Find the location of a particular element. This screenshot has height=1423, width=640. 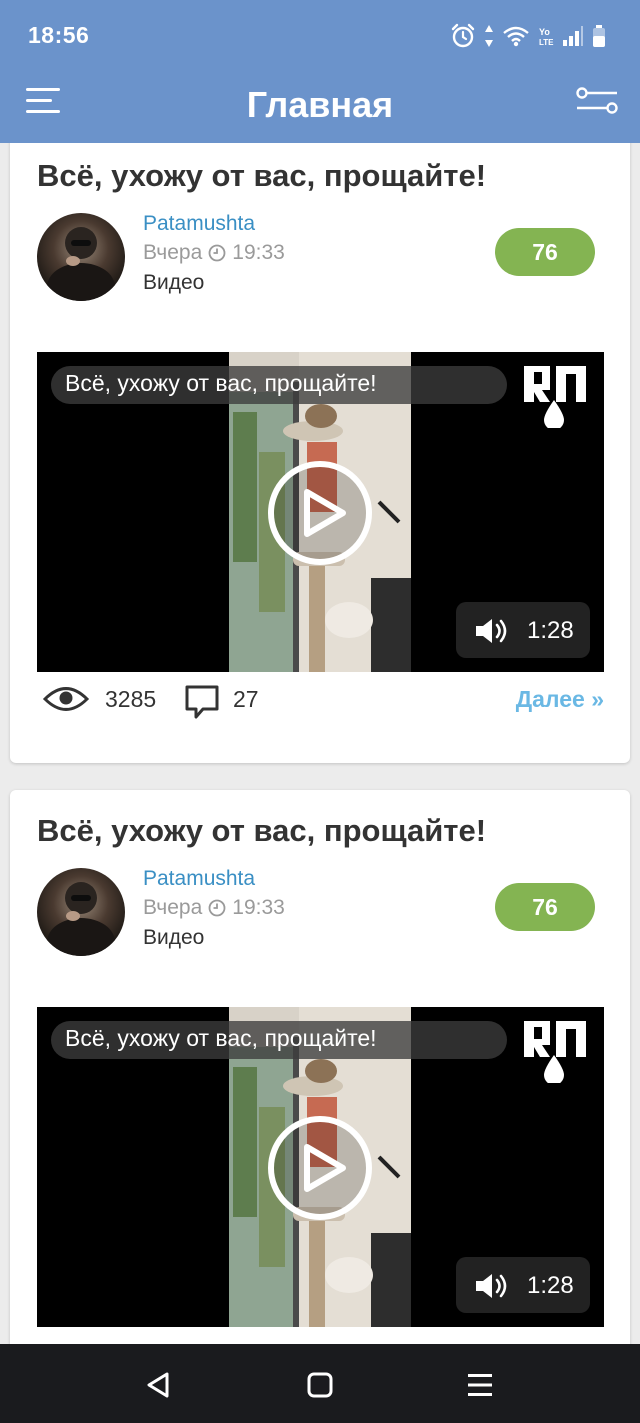

eye-icon is located at coordinates (66, 699).